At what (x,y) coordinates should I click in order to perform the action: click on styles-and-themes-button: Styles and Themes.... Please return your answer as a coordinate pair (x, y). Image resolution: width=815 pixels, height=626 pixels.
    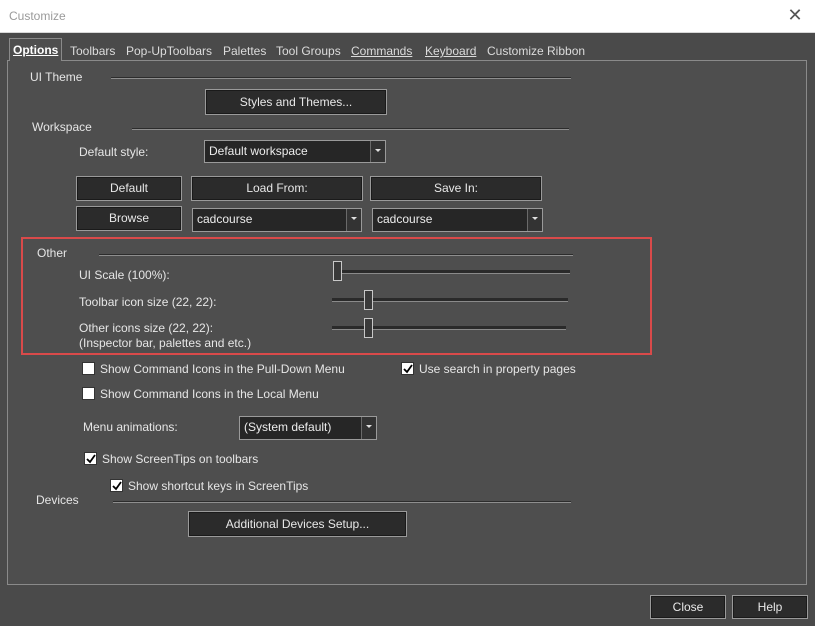
    Looking at the image, I should click on (296, 102).